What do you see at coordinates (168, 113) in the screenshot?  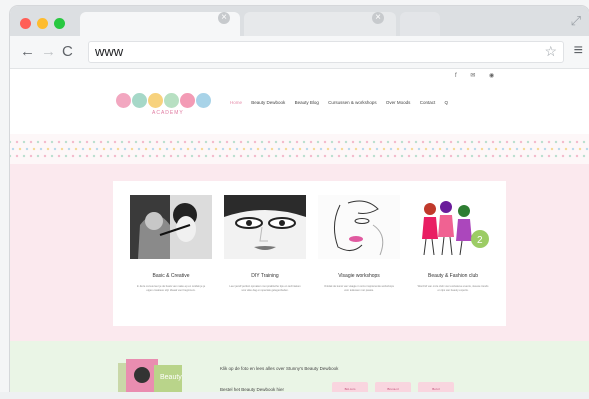 I see `logo-tagline: ACADEMY` at bounding box center [168, 113].